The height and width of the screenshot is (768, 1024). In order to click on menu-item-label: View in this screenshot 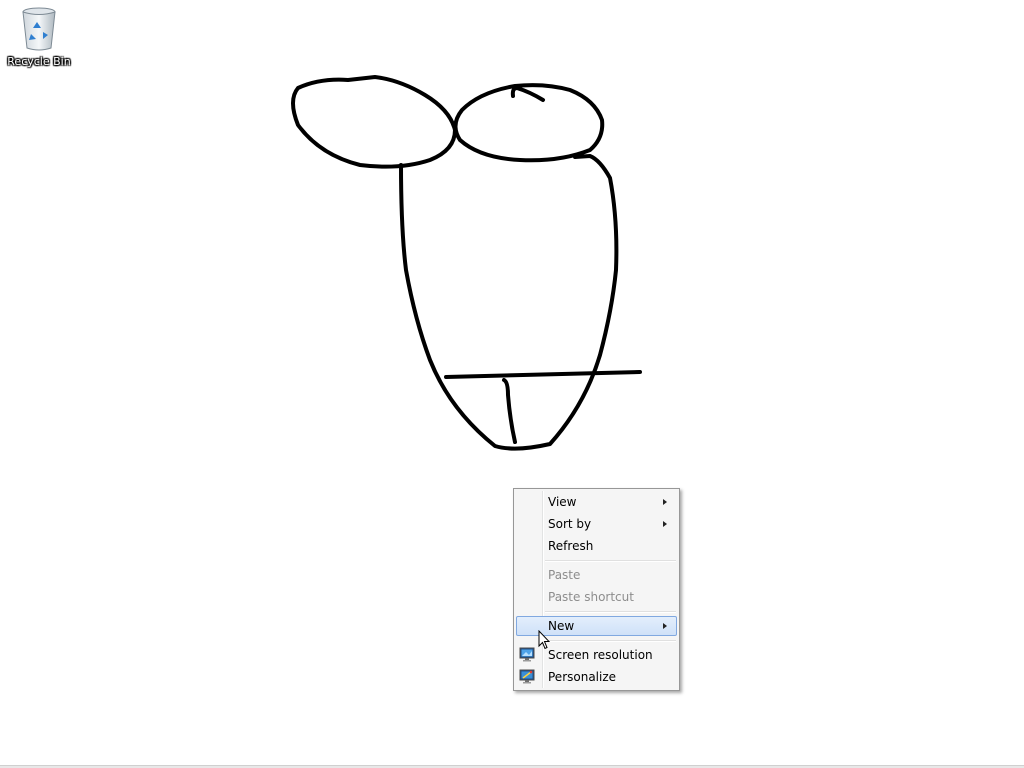, I will do `click(562, 502)`.